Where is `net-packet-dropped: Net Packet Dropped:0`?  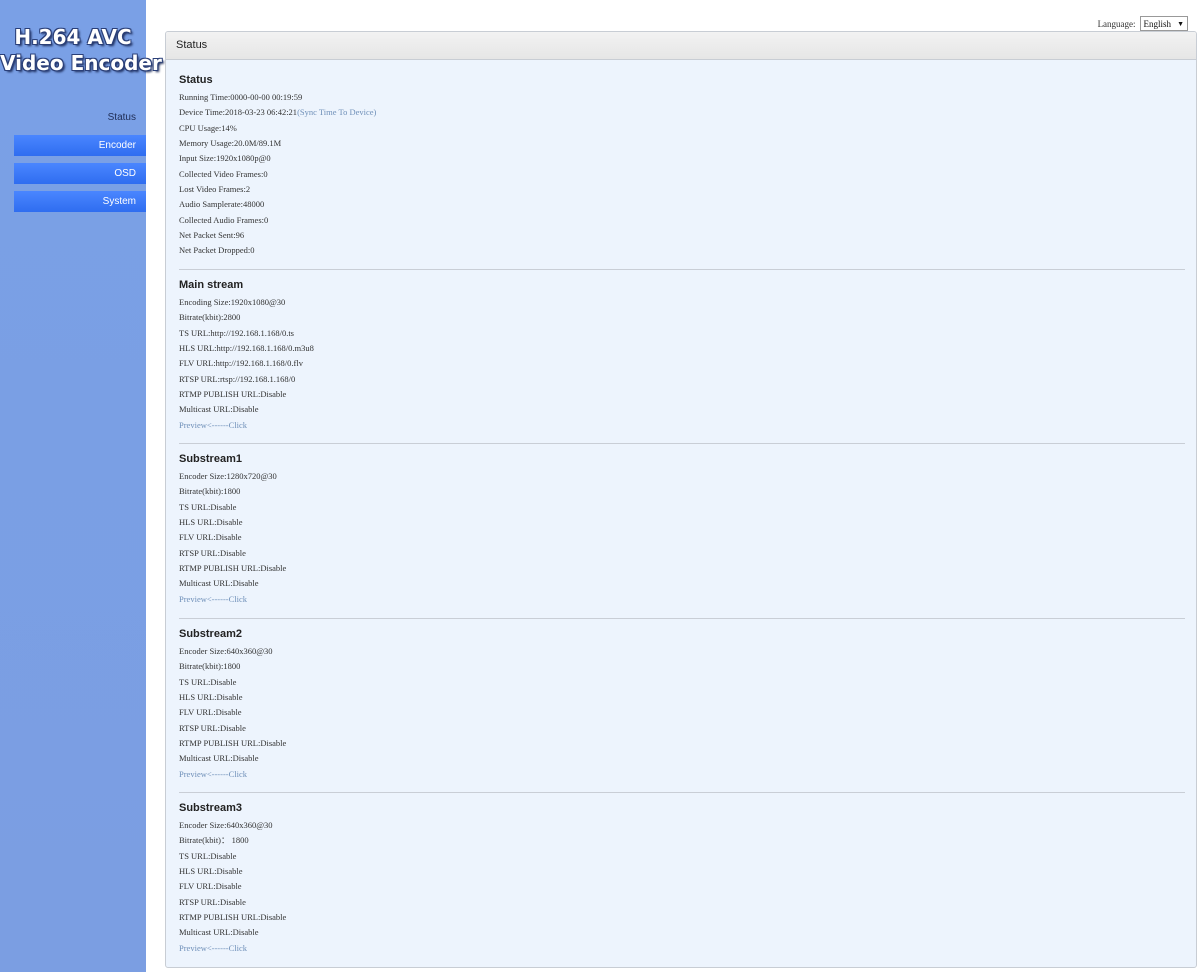 net-packet-dropped: Net Packet Dropped:0 is located at coordinates (217, 250).